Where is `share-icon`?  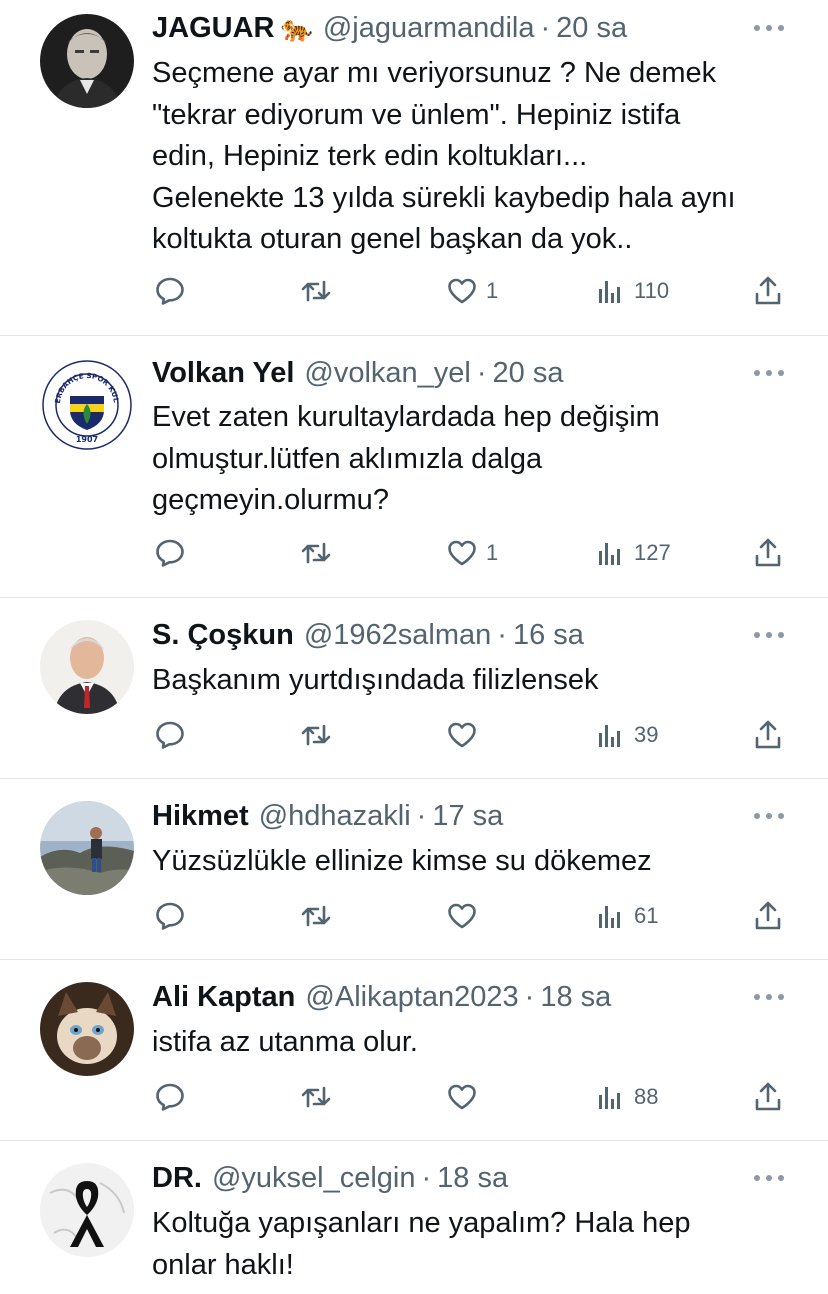
share-icon is located at coordinates (768, 916).